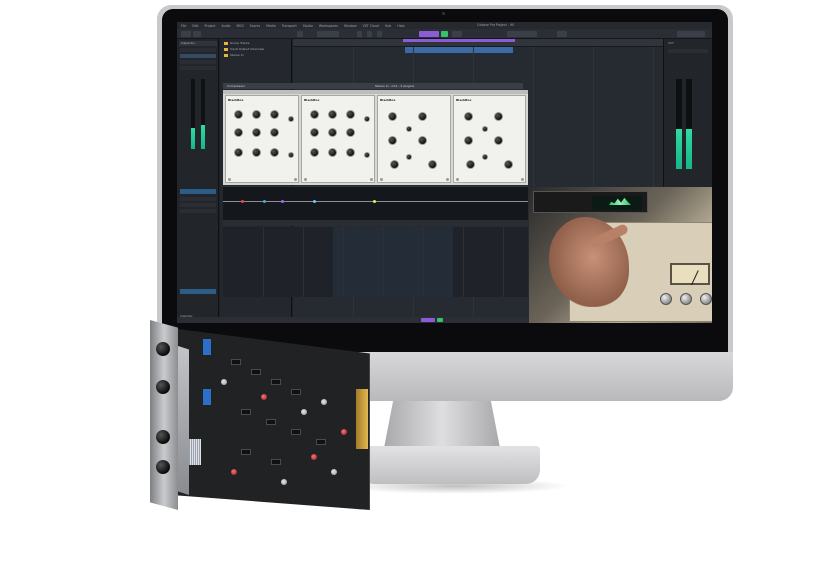  I want to click on track-row: Input Output Channels, so click(256, 49).